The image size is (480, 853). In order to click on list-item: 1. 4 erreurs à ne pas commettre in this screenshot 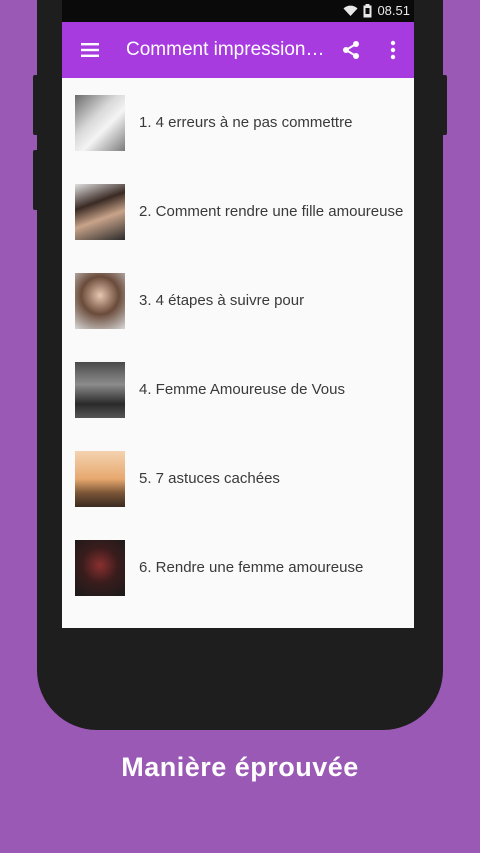, I will do `click(238, 122)`.